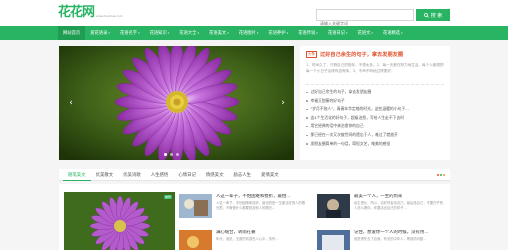  I want to click on nav-item: 网站首页, so click(72, 33).